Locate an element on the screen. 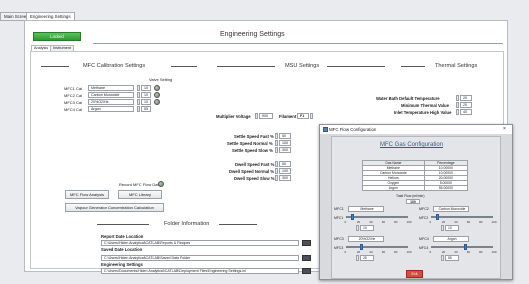 Image resolution: width=529 pixels, height=284 pixels. dwell-fast-field: 50 is located at coordinates (285, 164).